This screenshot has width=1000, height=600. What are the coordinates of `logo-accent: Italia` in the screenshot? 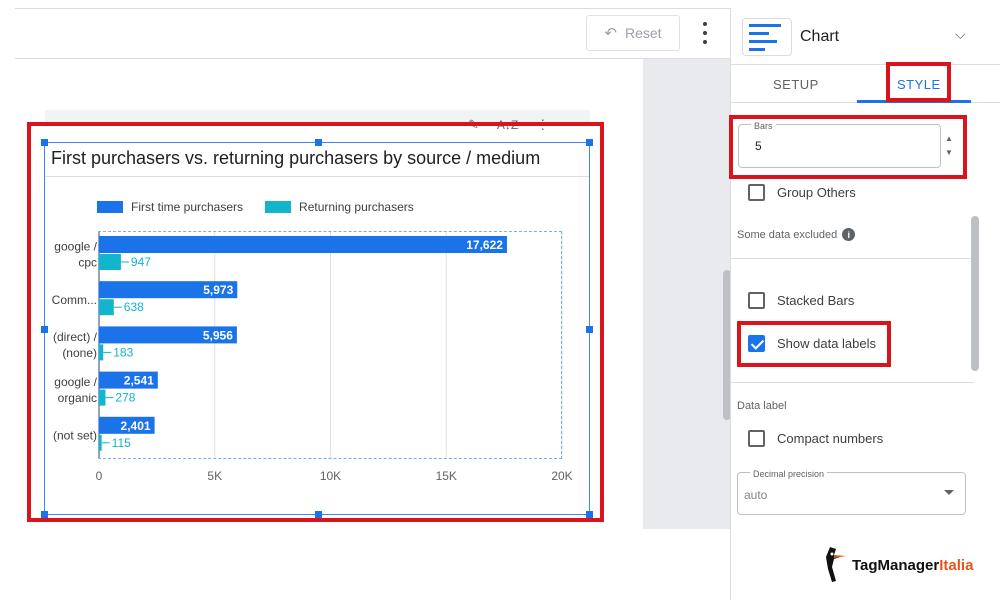 It's located at (956, 565).